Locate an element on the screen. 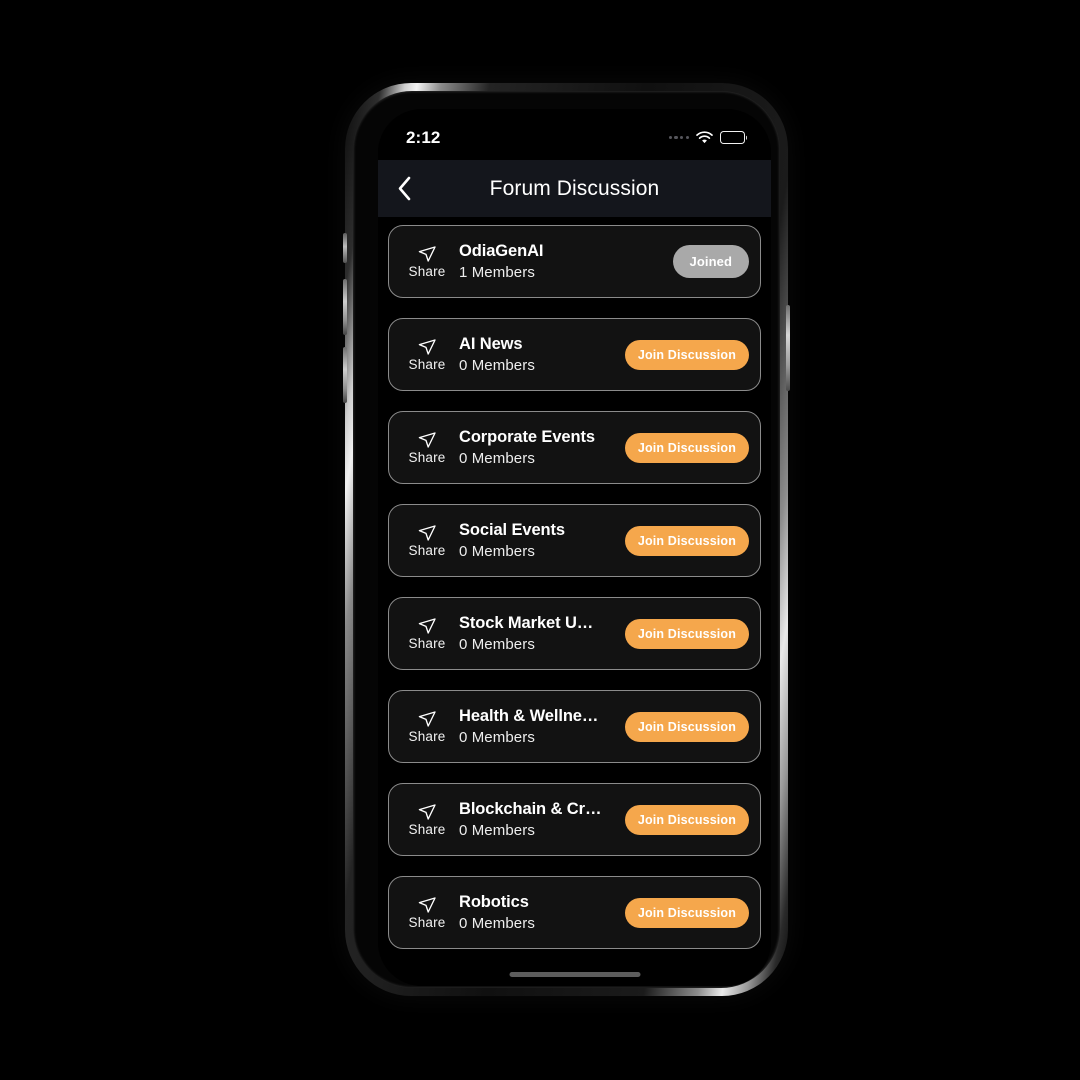  forum-info: AI News 0 Members is located at coordinates (542, 354).